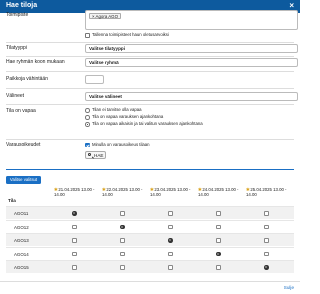 The image size is (320, 294). I want to click on table-row: AGO15, so click(150, 266).